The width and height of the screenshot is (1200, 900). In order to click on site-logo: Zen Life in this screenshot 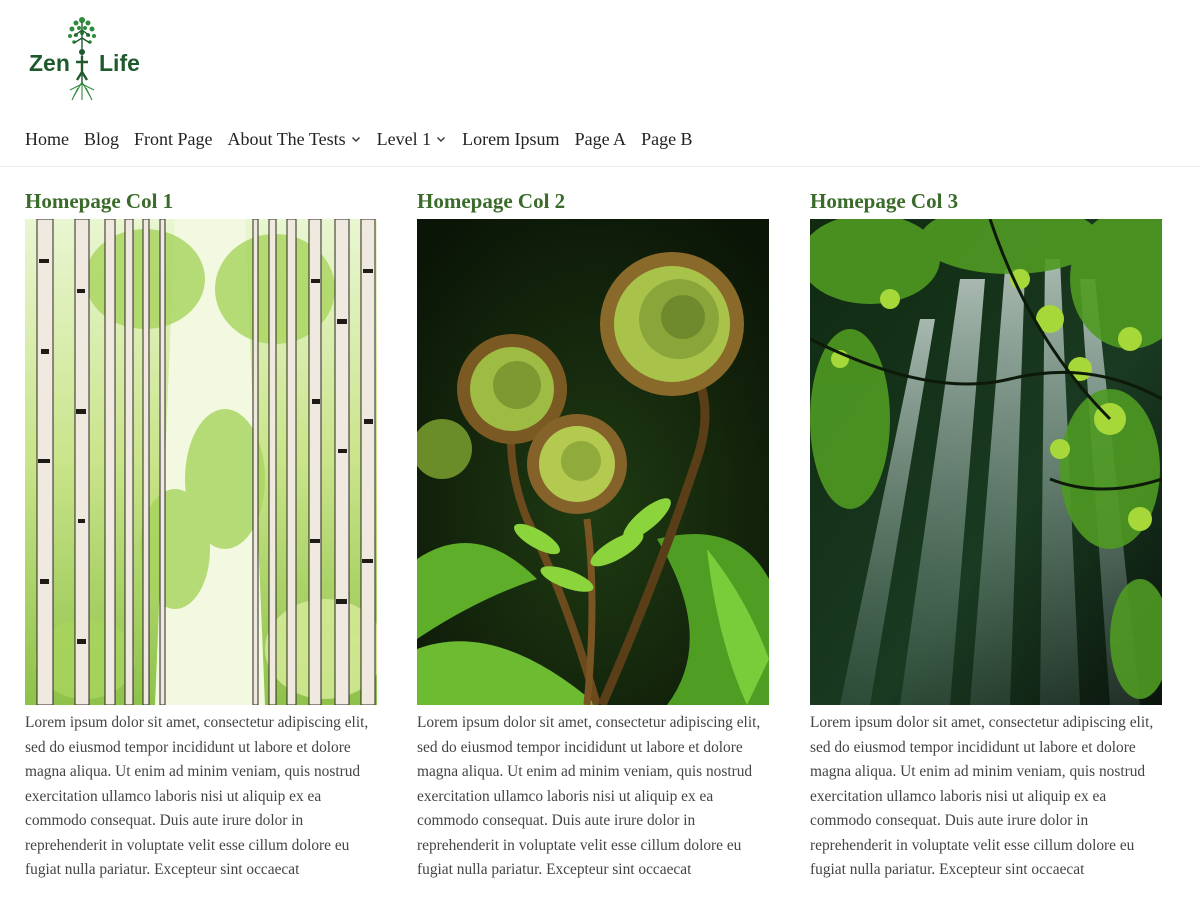, I will do `click(88, 58)`.